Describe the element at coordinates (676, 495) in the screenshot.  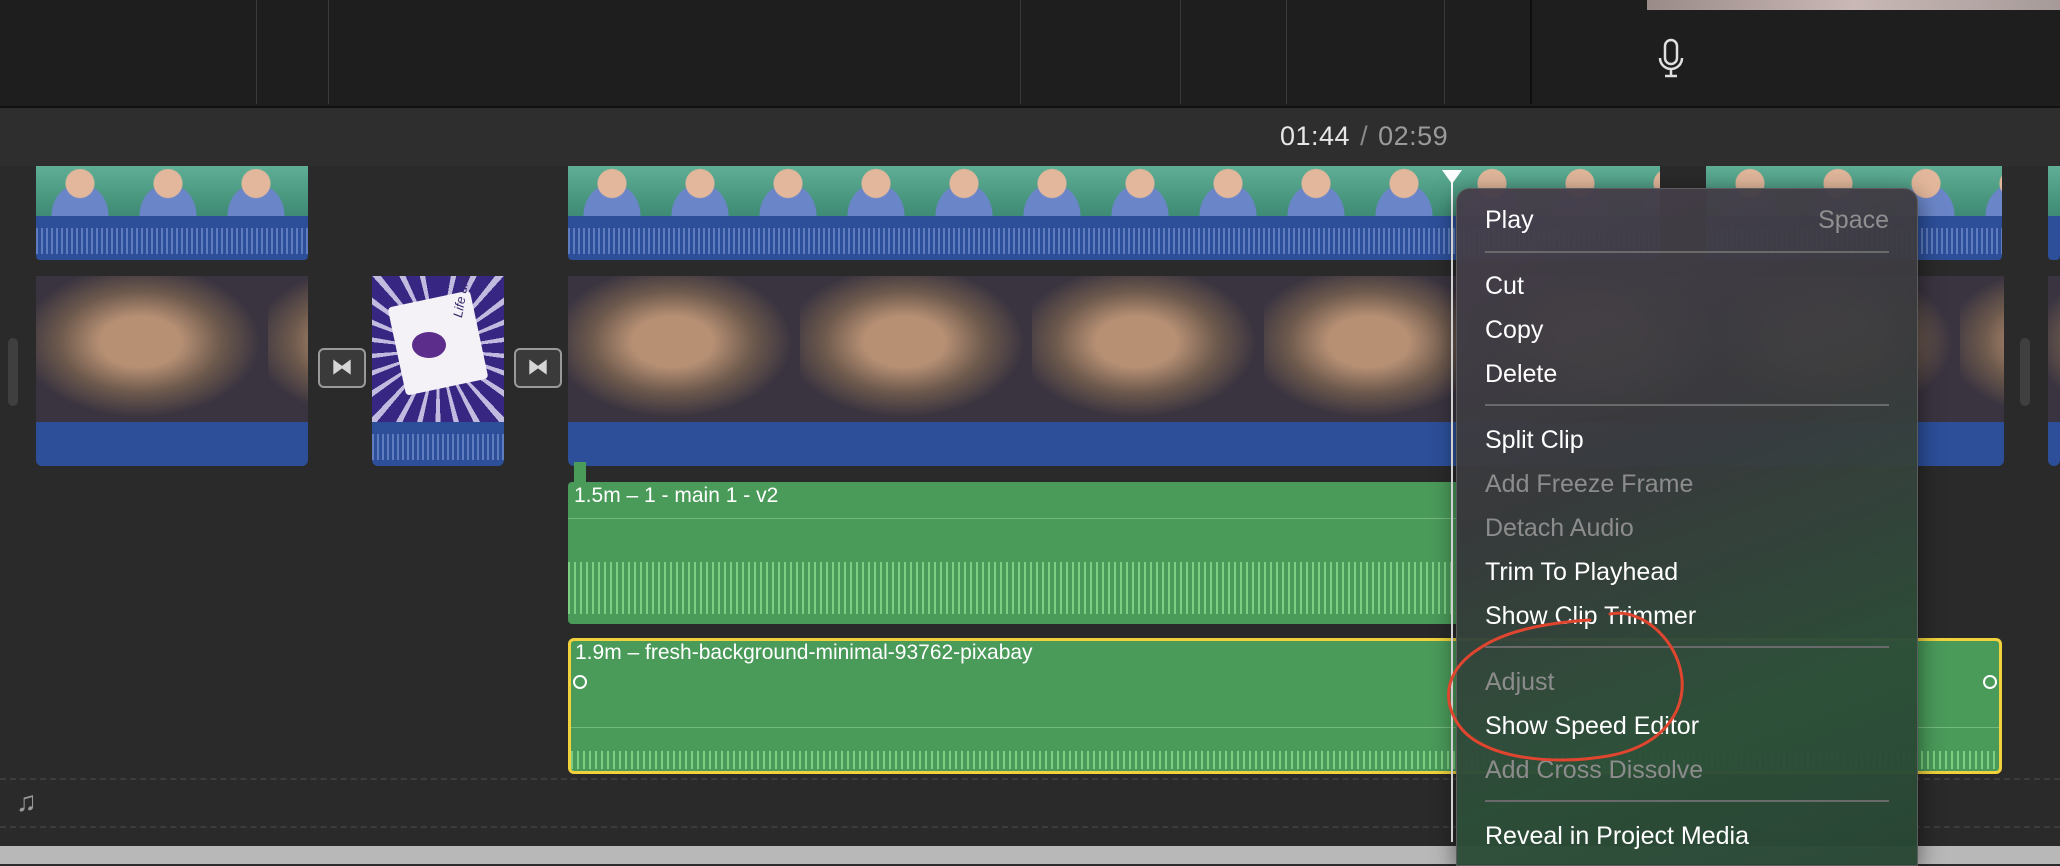
I see `audio-track-label: 1.5m – 1 - main 1 - v2` at that location.